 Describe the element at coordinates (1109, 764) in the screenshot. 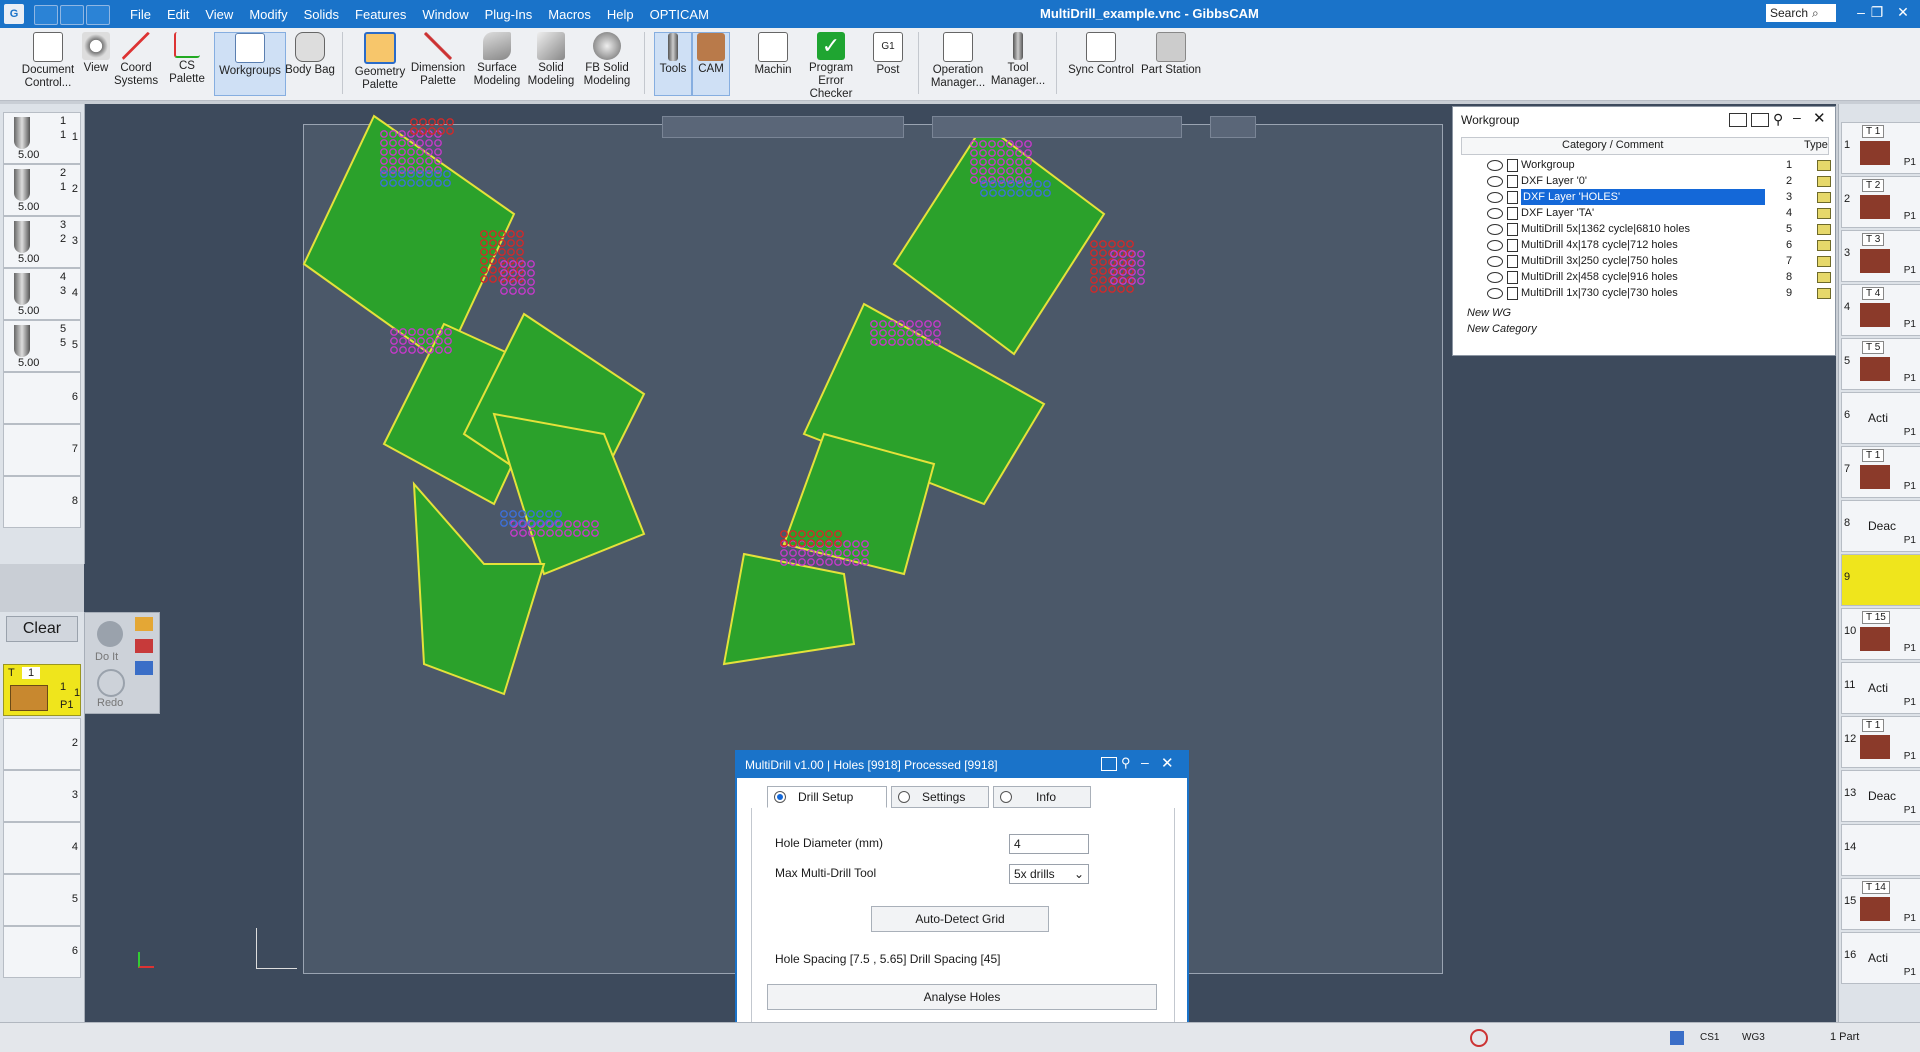

I see `dialog-options-icon` at that location.